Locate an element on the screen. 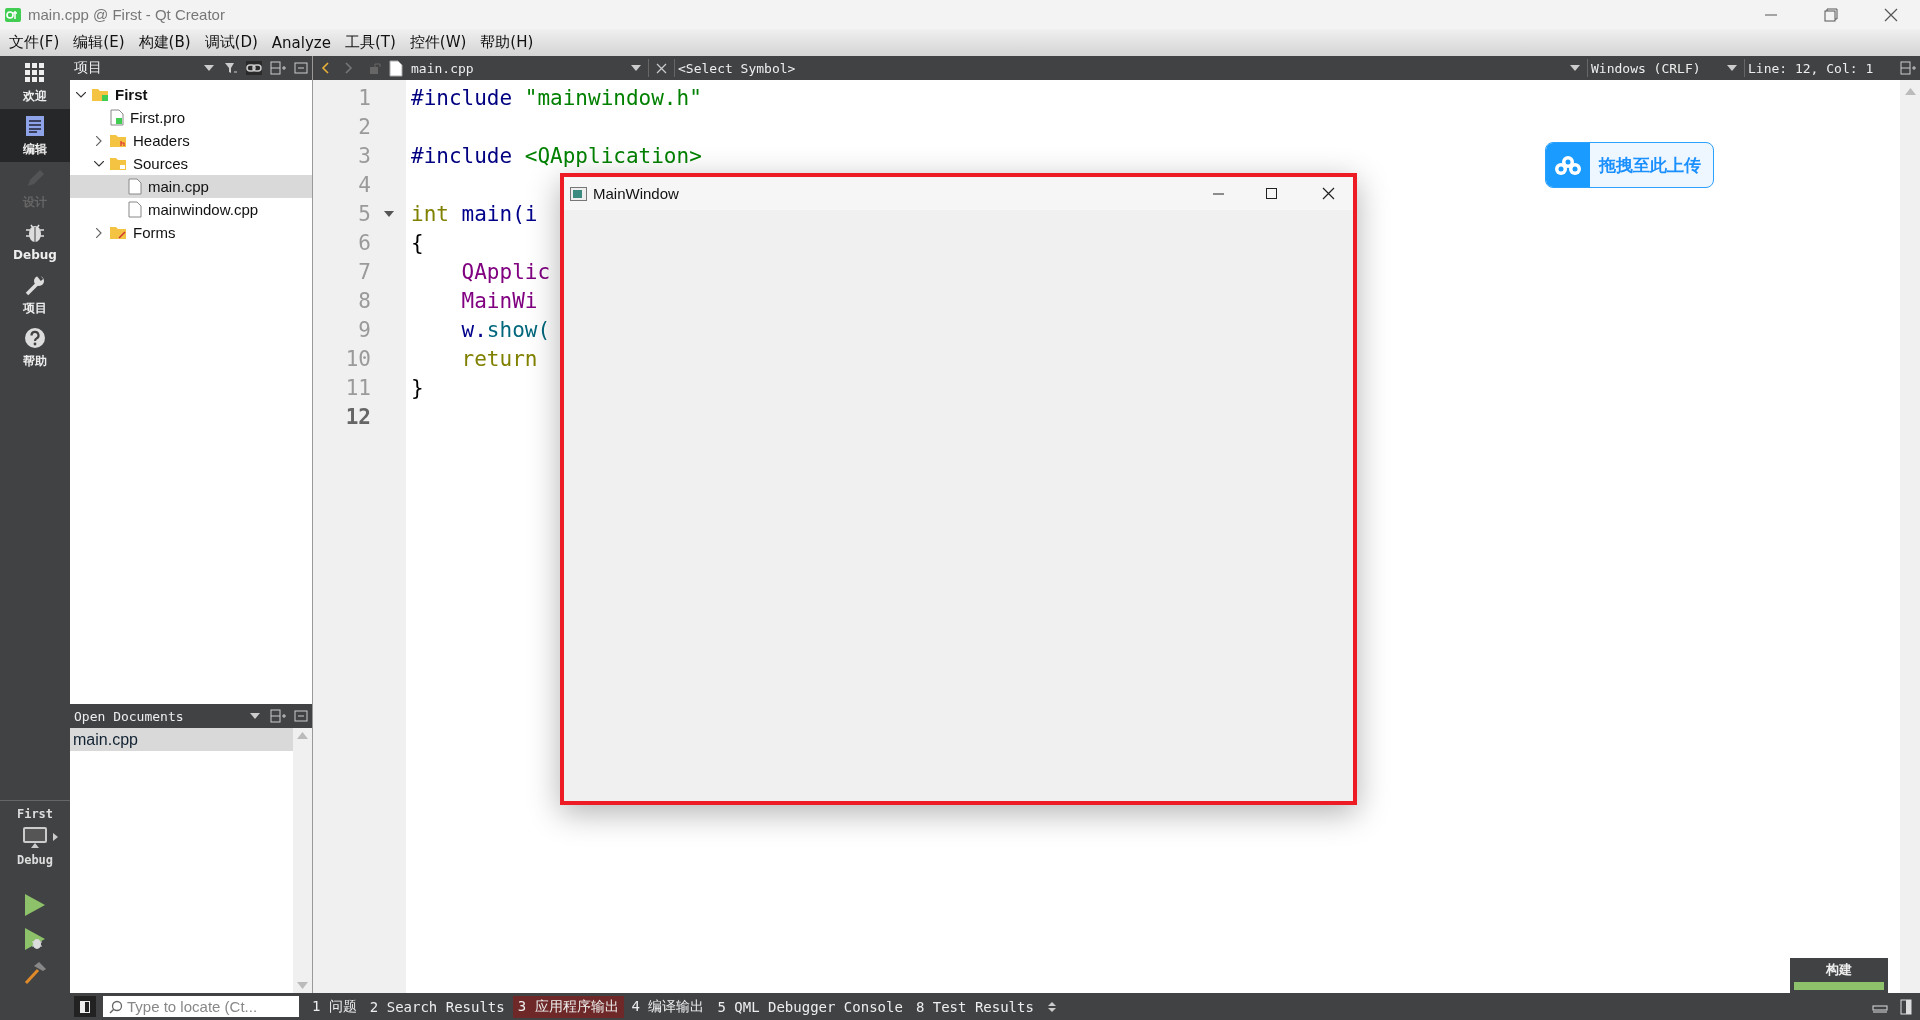 The image size is (1920, 1020). menu-item: 构建(B) is located at coordinates (164, 42).